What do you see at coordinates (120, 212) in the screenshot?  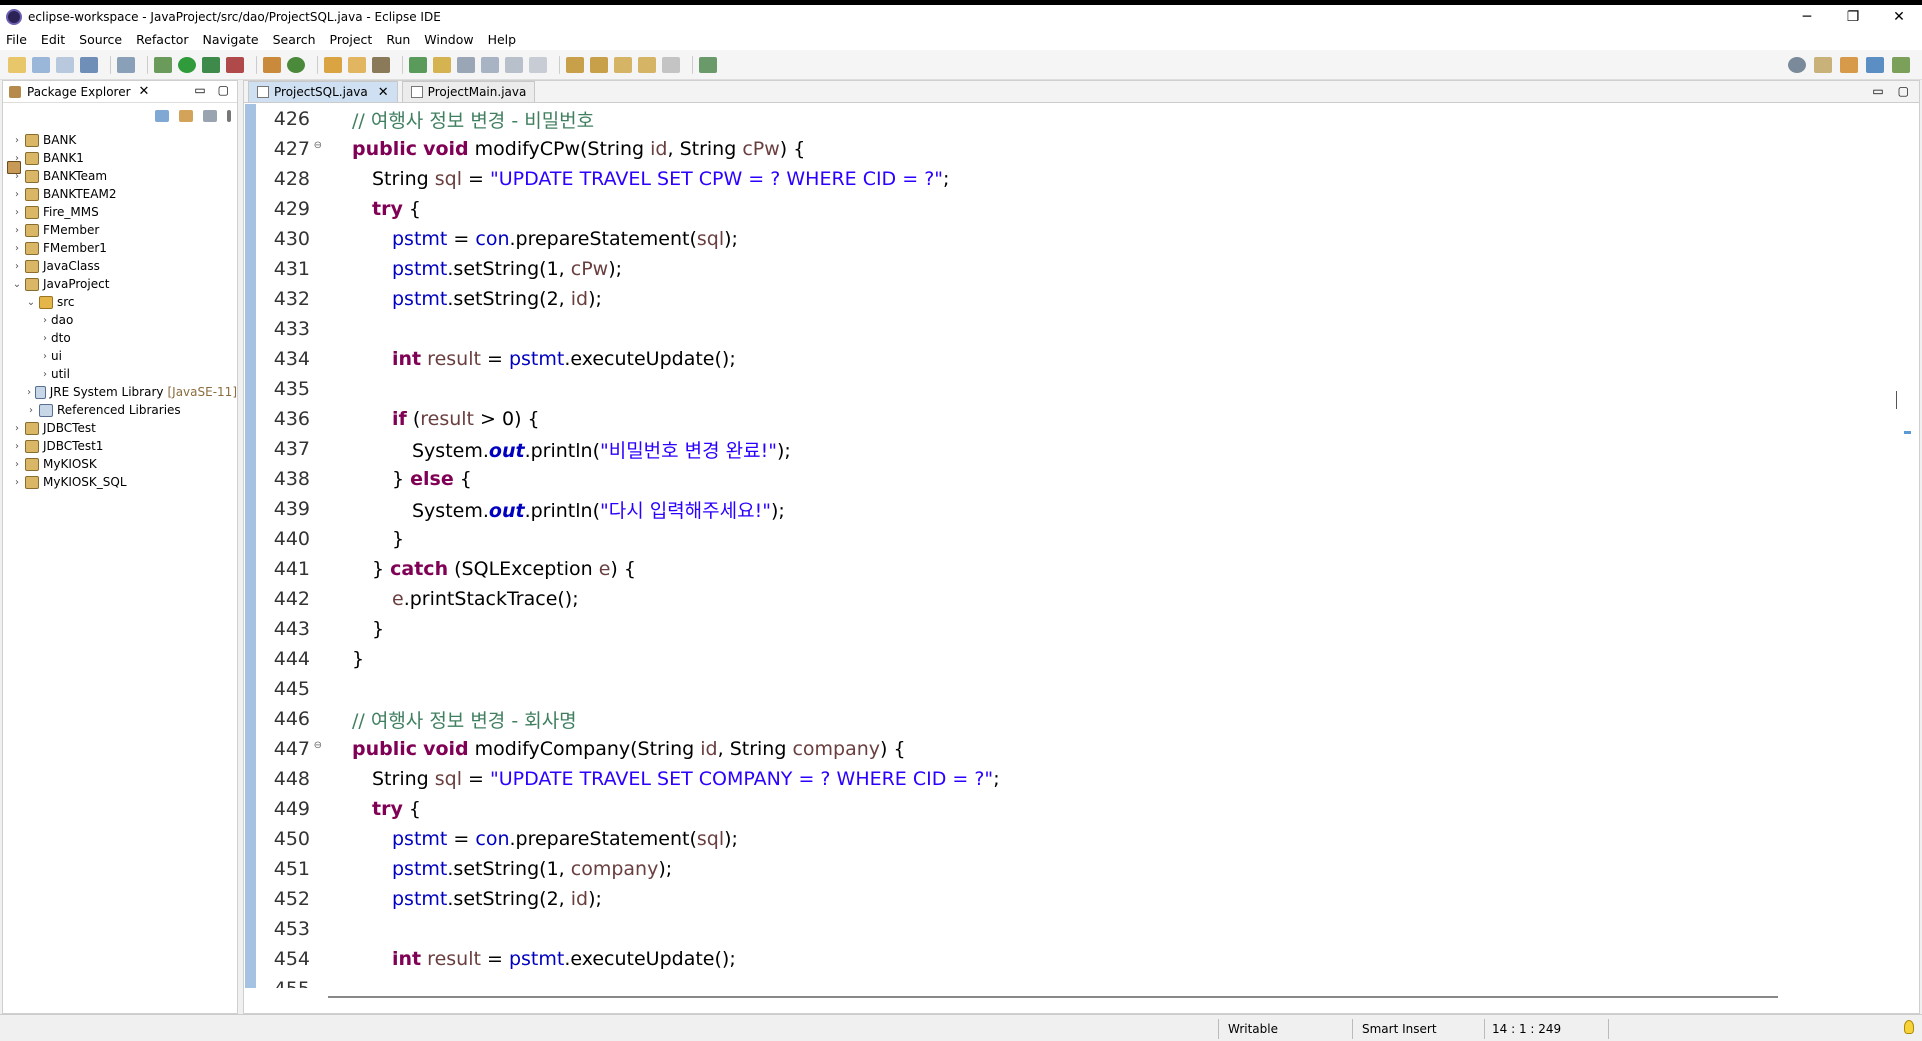 I see `tree-item: › Fire_MMS` at bounding box center [120, 212].